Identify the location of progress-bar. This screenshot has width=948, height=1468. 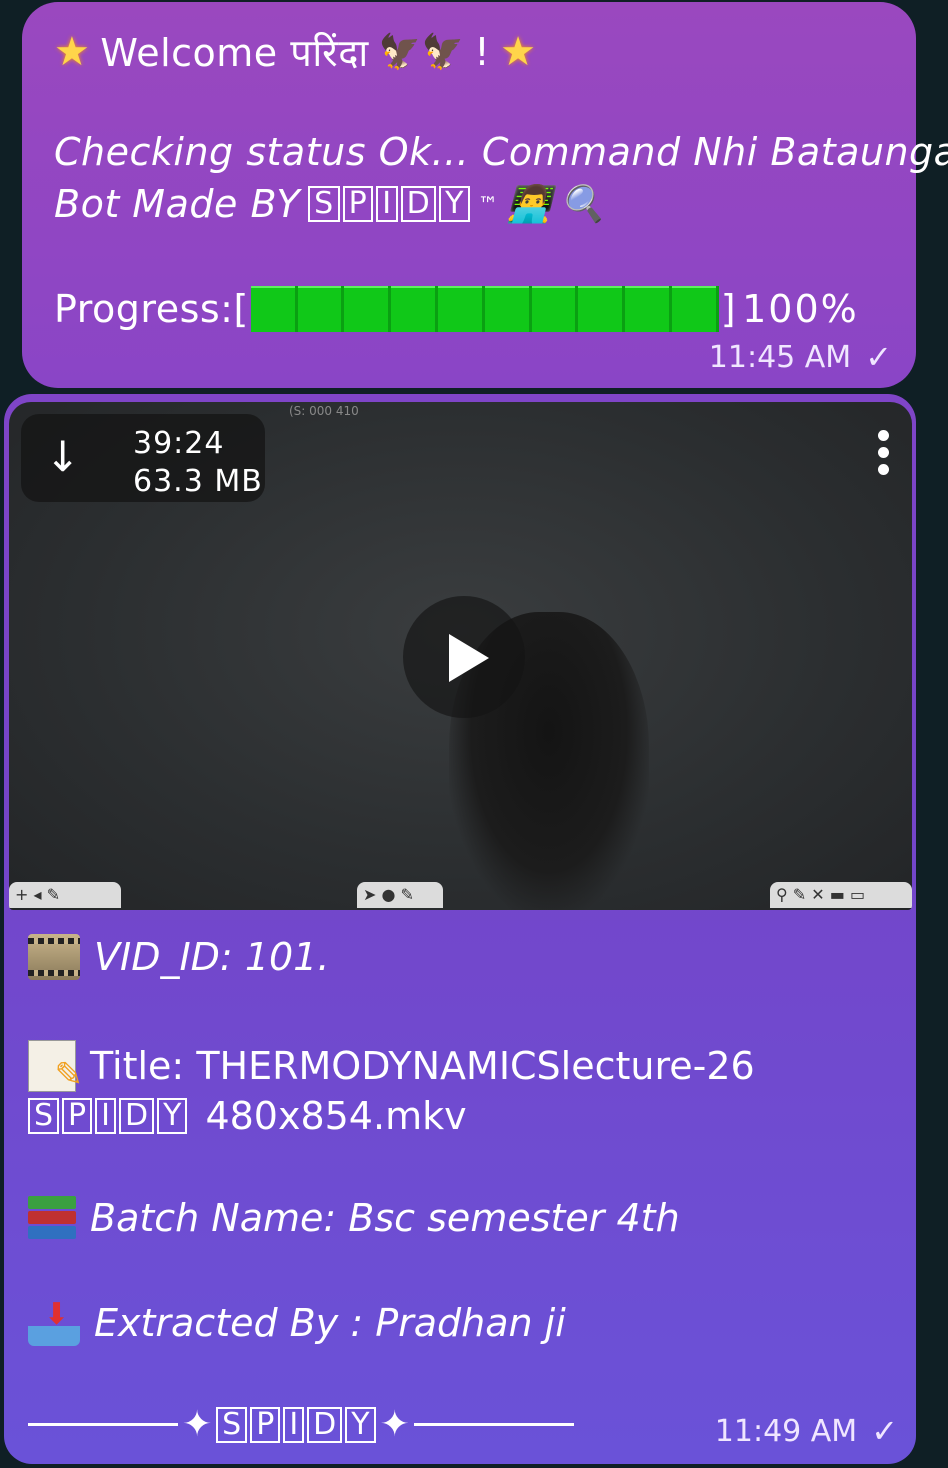
(484, 309).